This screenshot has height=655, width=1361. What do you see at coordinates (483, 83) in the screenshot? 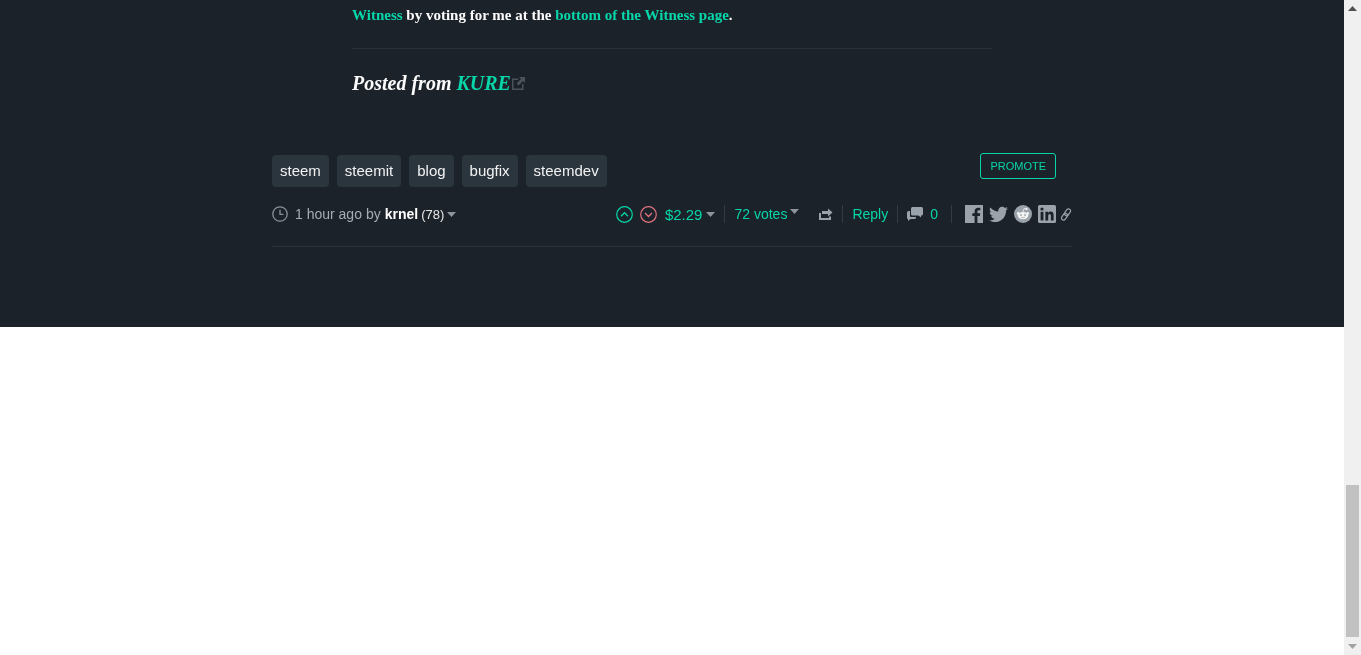
I see `source-link: KURE` at bounding box center [483, 83].